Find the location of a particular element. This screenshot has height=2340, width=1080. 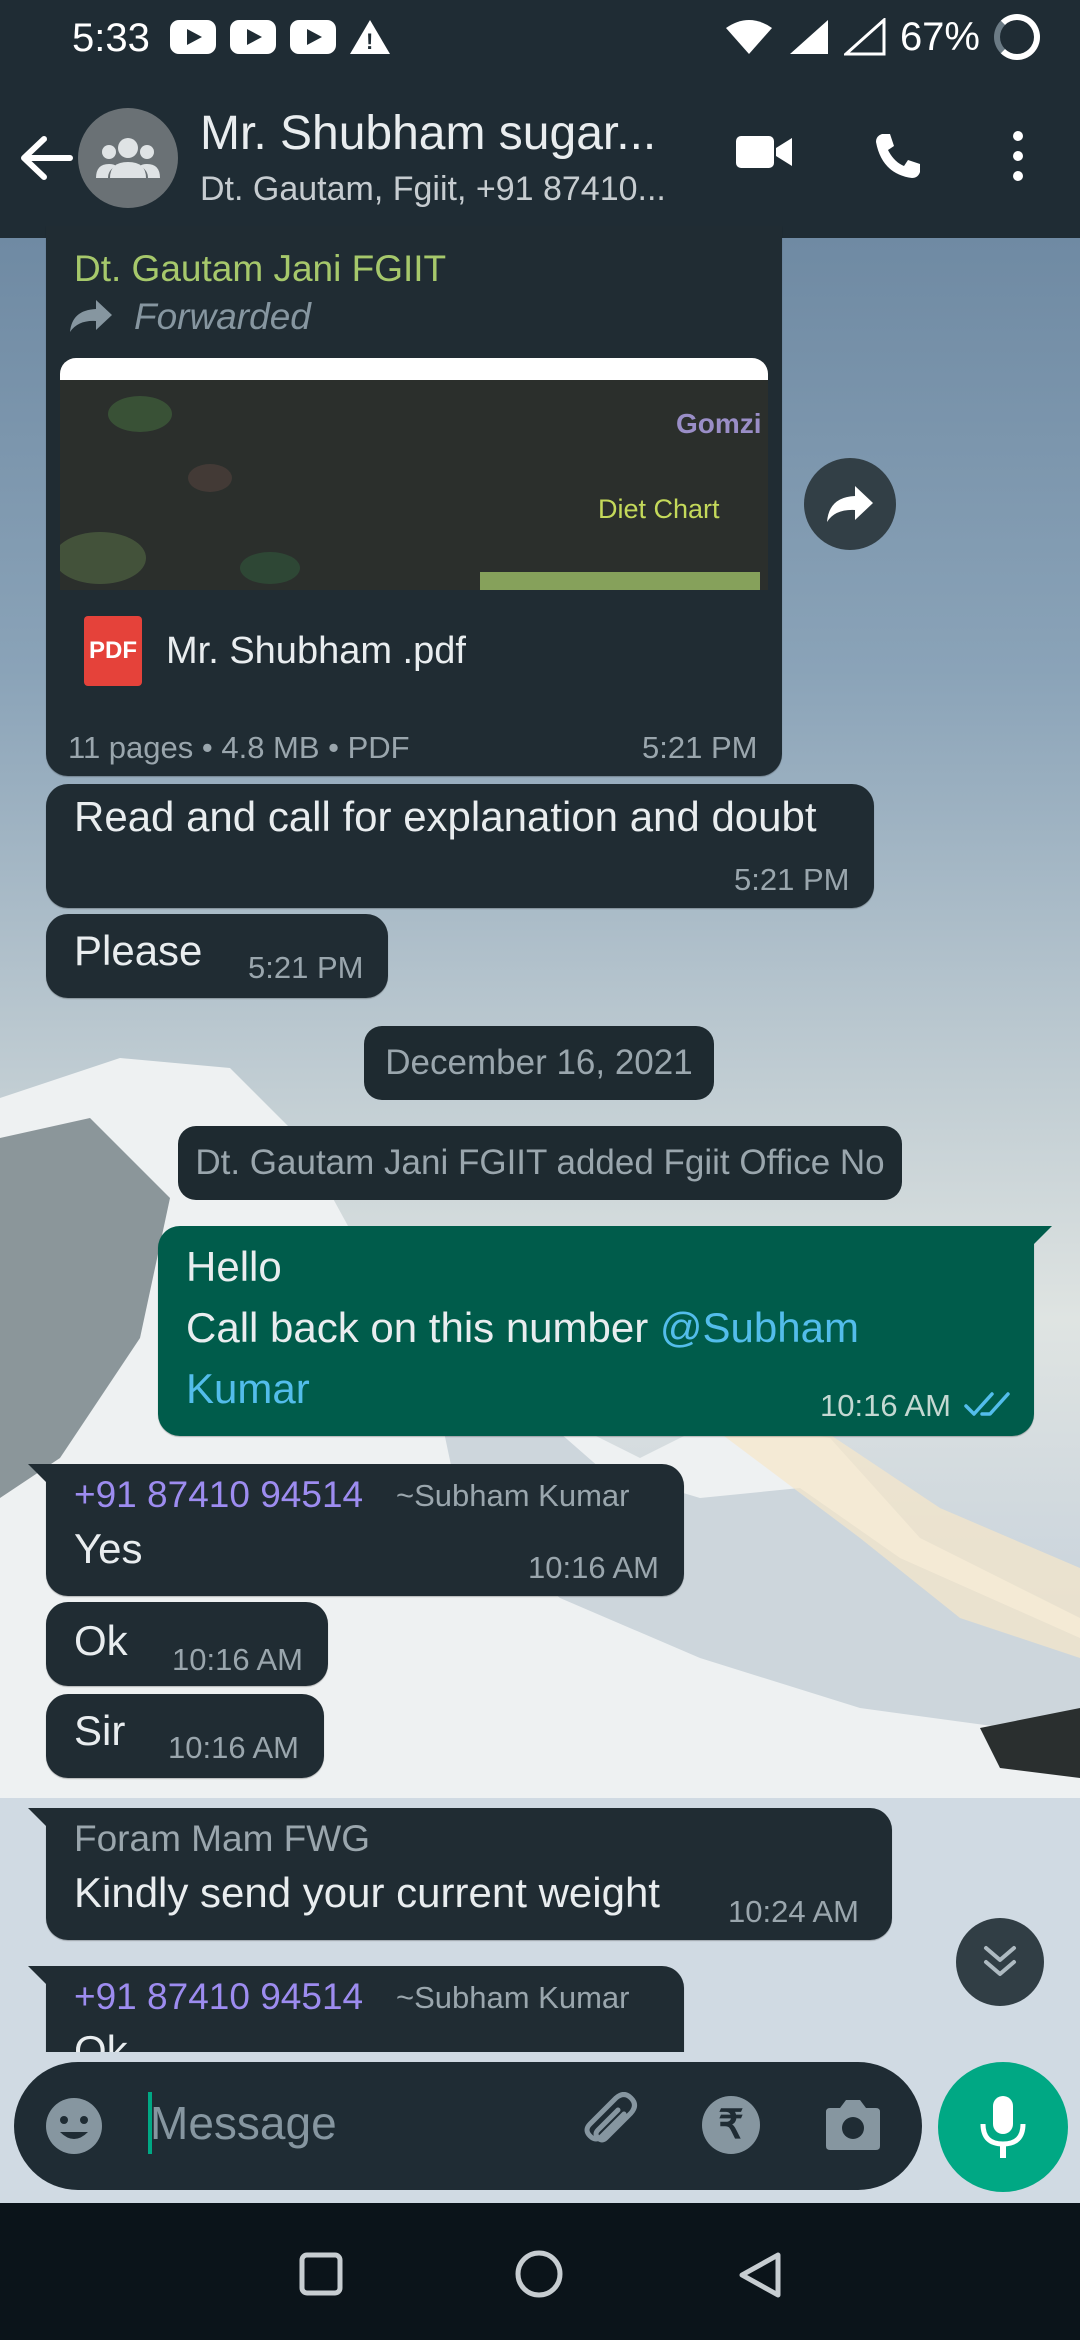

status-right: 67% is located at coordinates (882, 37).